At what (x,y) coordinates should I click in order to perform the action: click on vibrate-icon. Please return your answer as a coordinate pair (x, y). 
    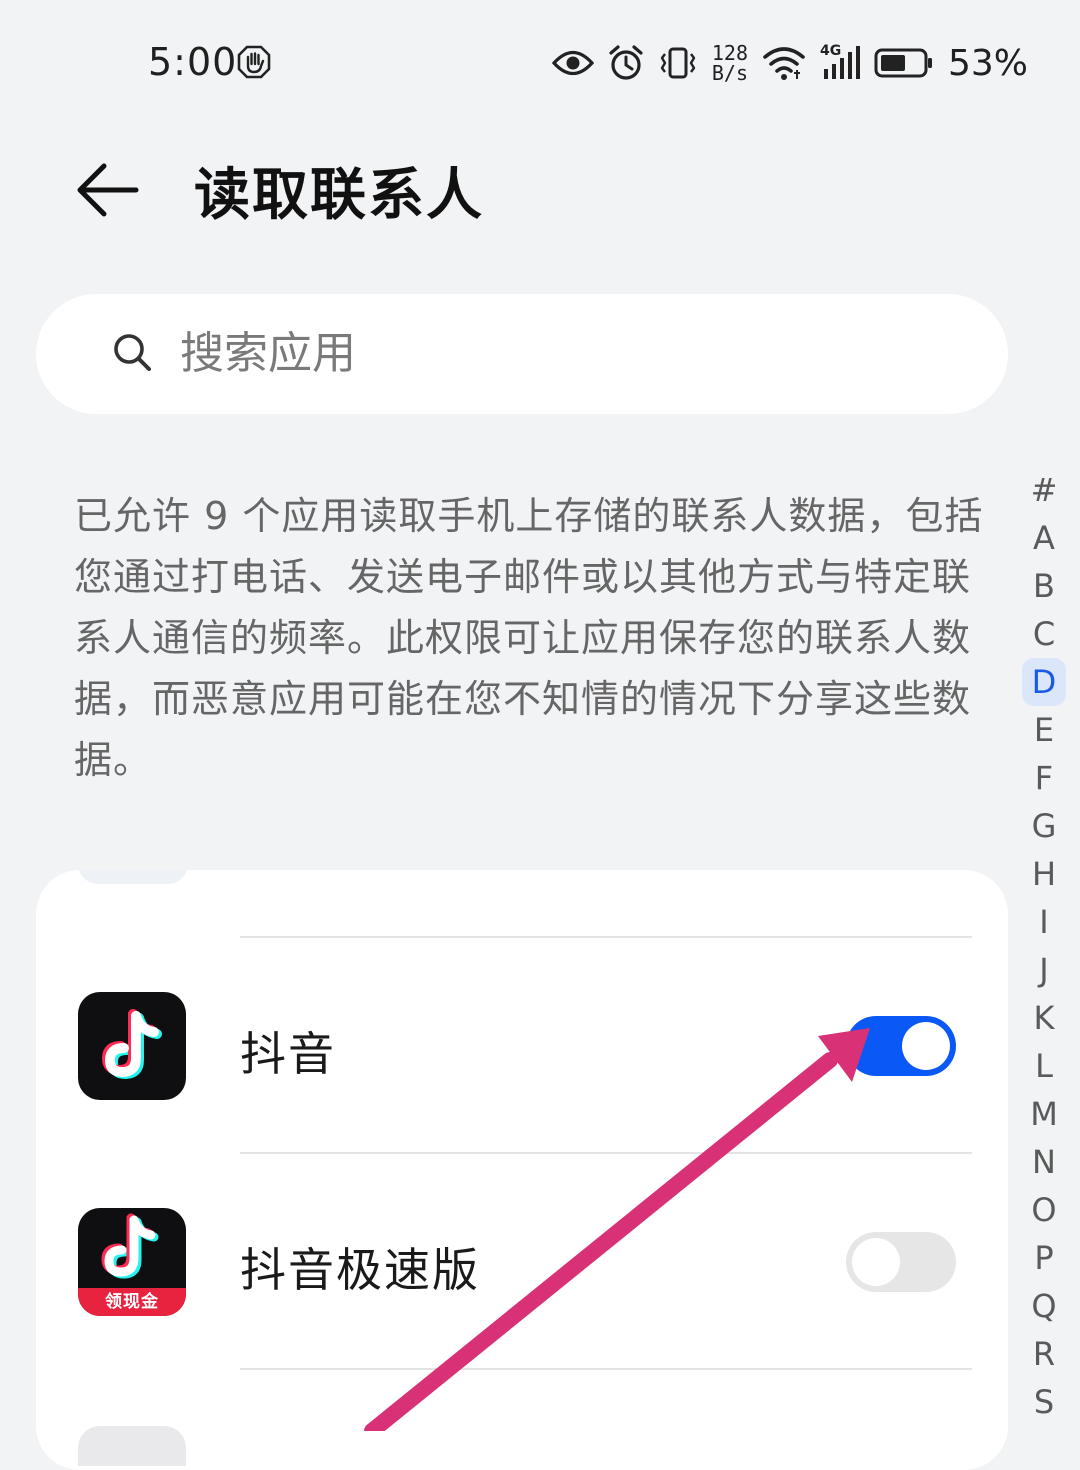
    Looking at the image, I should click on (678, 63).